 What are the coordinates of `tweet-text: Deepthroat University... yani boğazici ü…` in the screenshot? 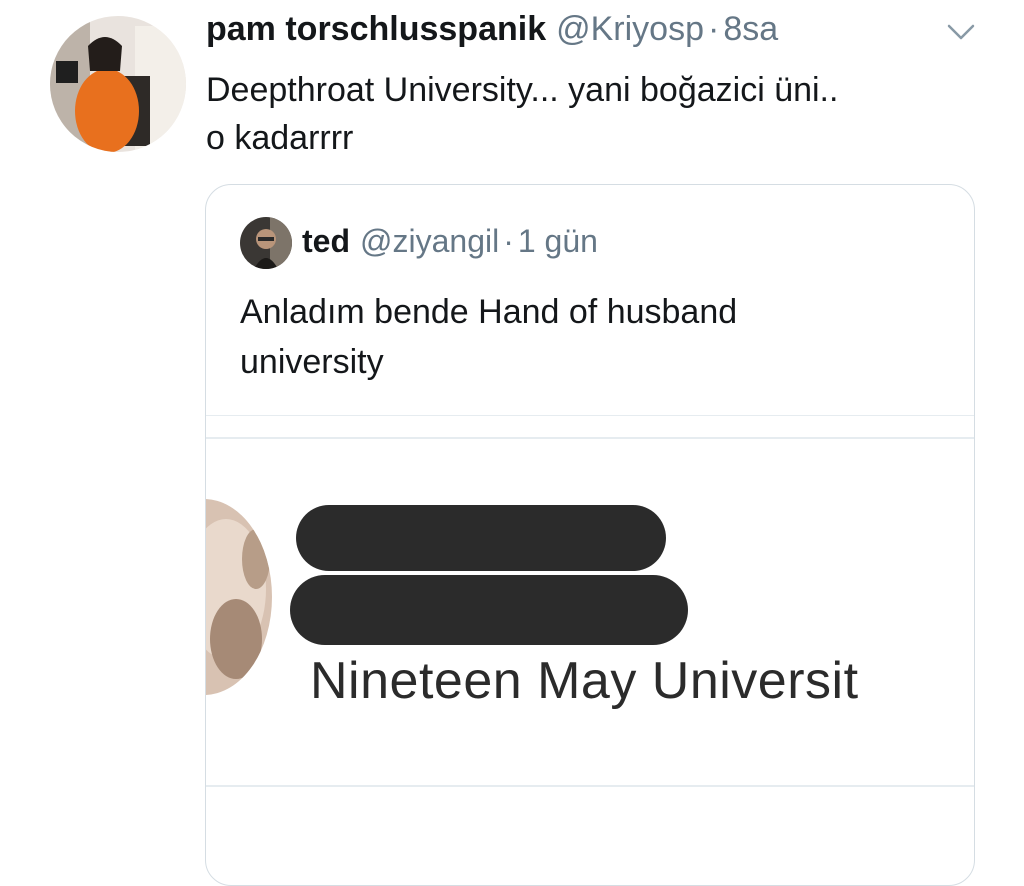 It's located at (596, 114).